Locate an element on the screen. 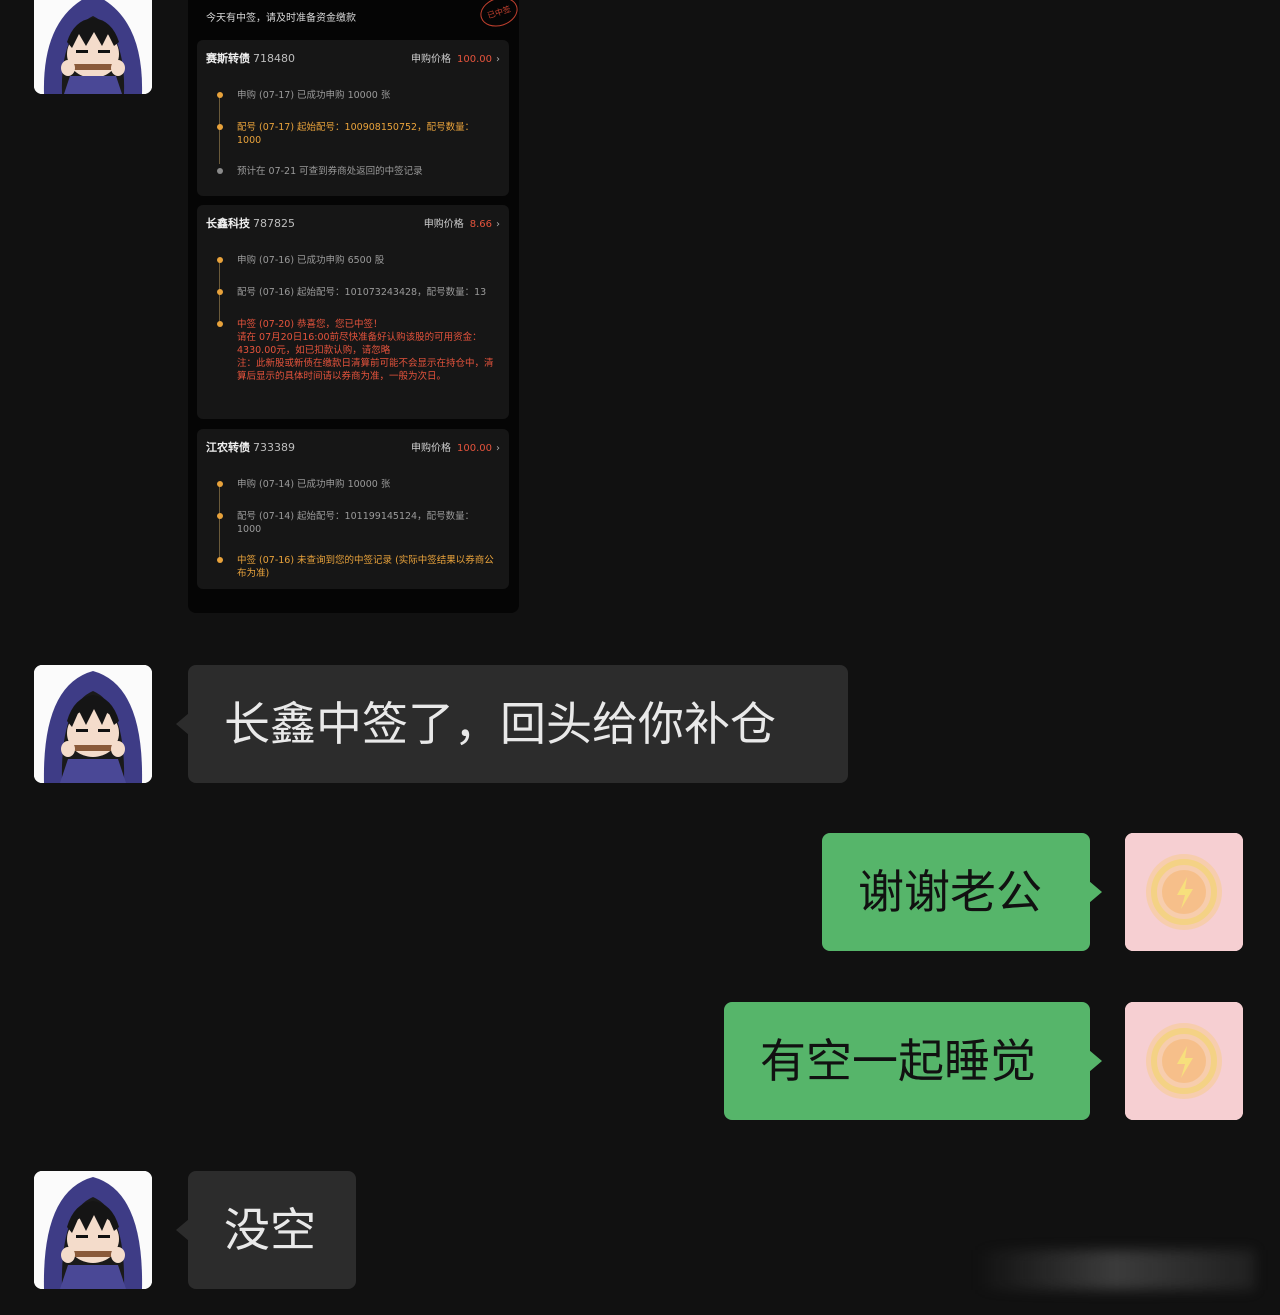 This screenshot has width=1280, height=1315. timeline-step: 预计在 07-21 可查到券商处返回的中签记录 is located at coordinates (330, 171).